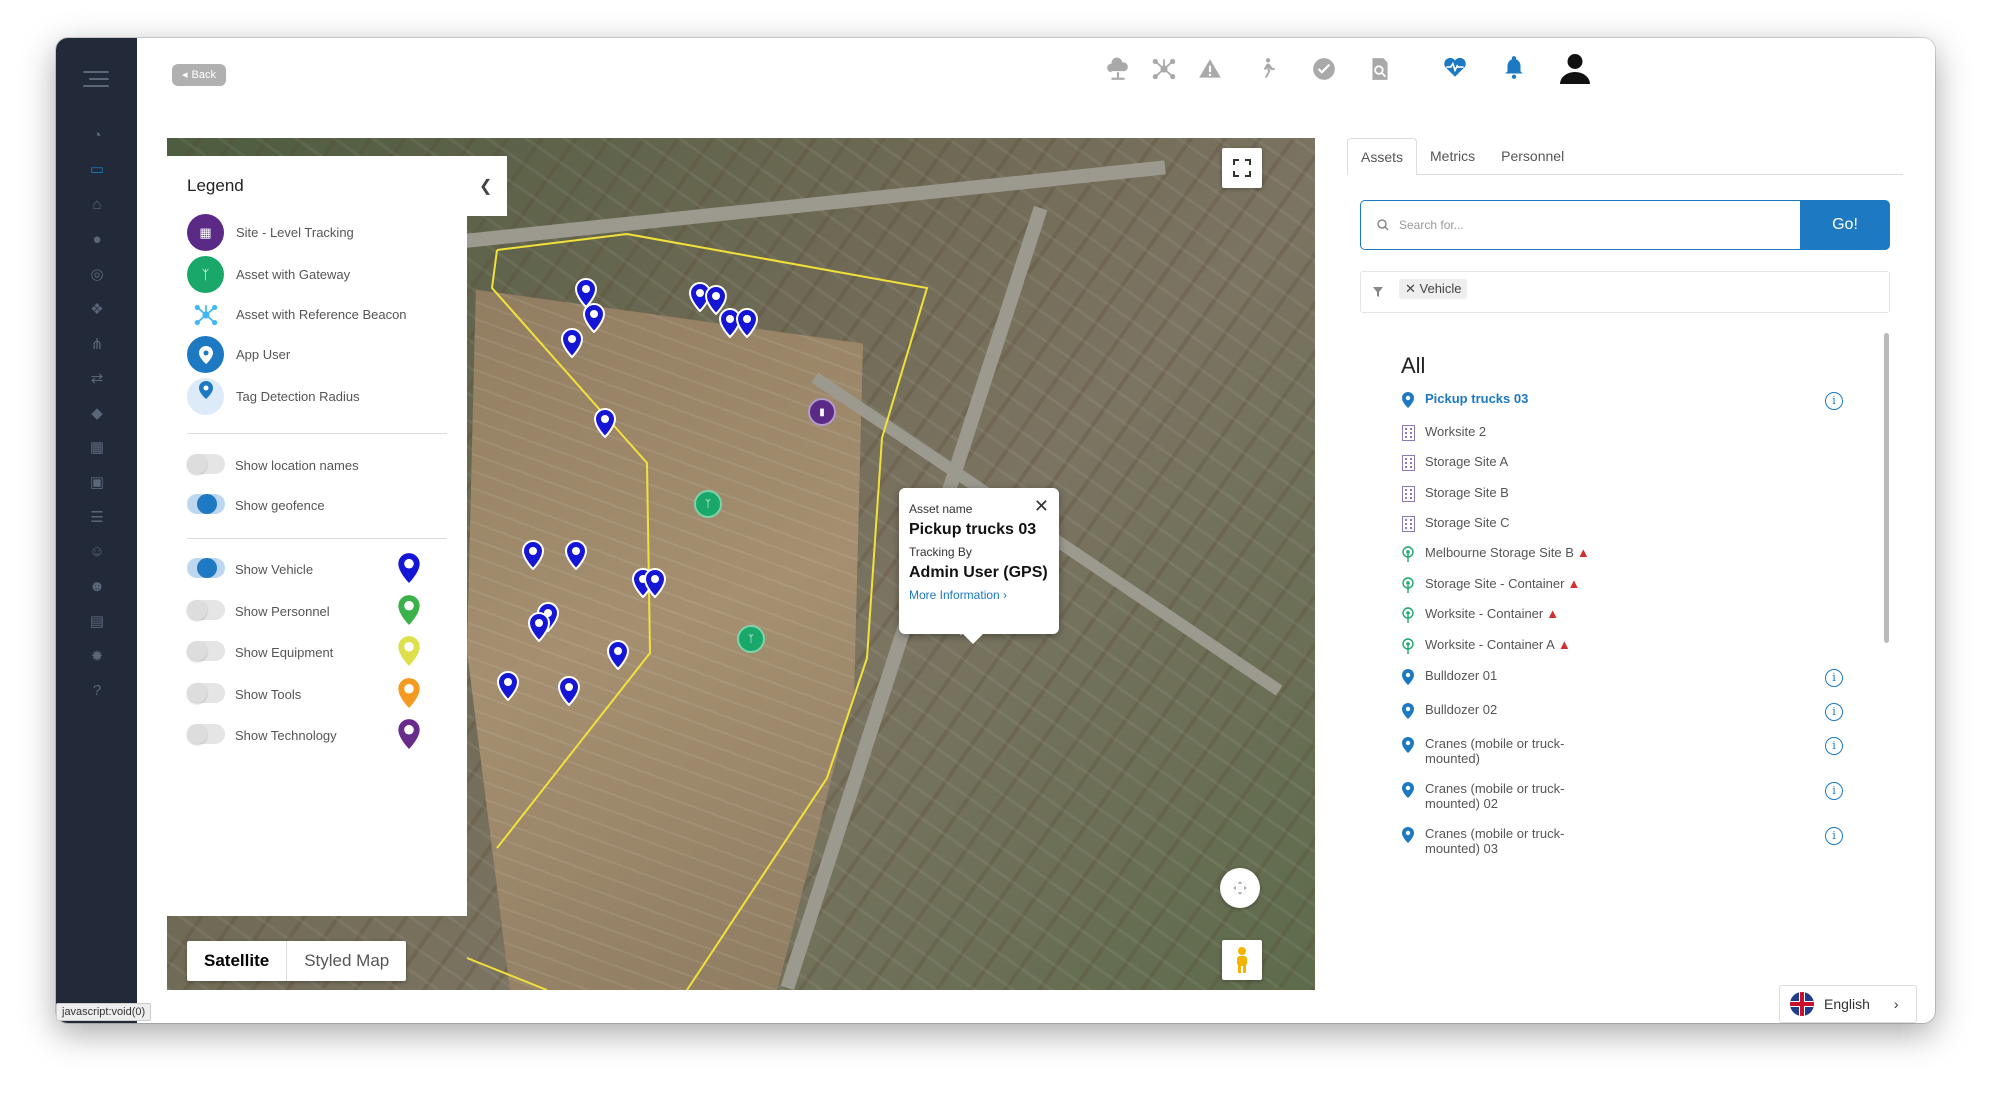 The width and height of the screenshot is (1990, 1096). I want to click on back-button: ◂ Back, so click(199, 75).